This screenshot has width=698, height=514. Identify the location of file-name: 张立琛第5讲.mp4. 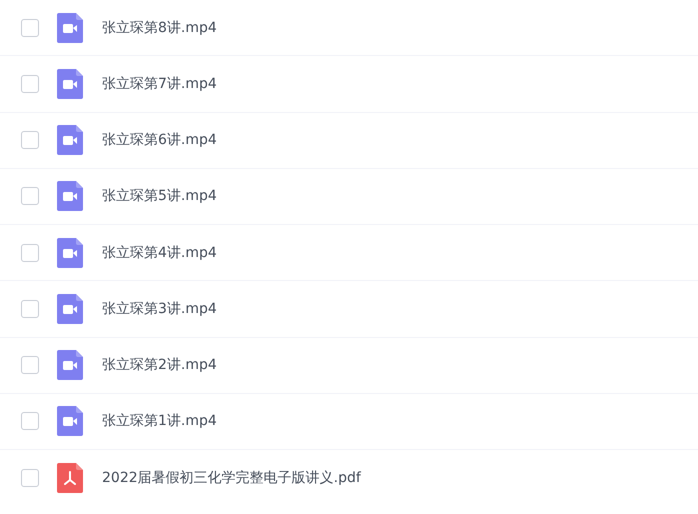
(159, 196).